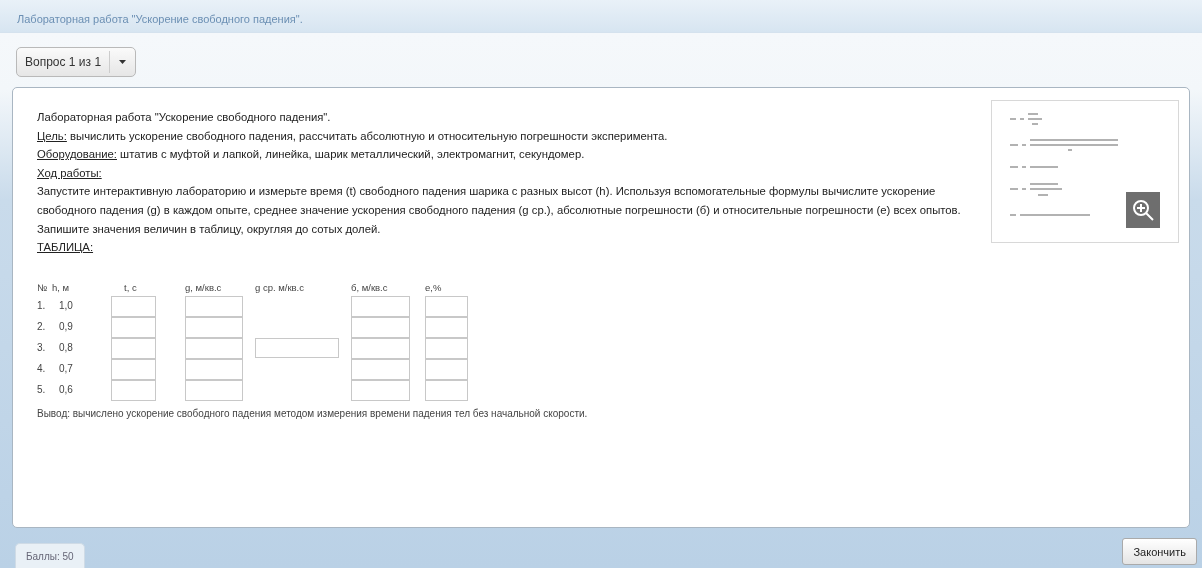 This screenshot has height=568, width=1202. What do you see at coordinates (42, 305) in the screenshot?
I see `row-number: 1.` at bounding box center [42, 305].